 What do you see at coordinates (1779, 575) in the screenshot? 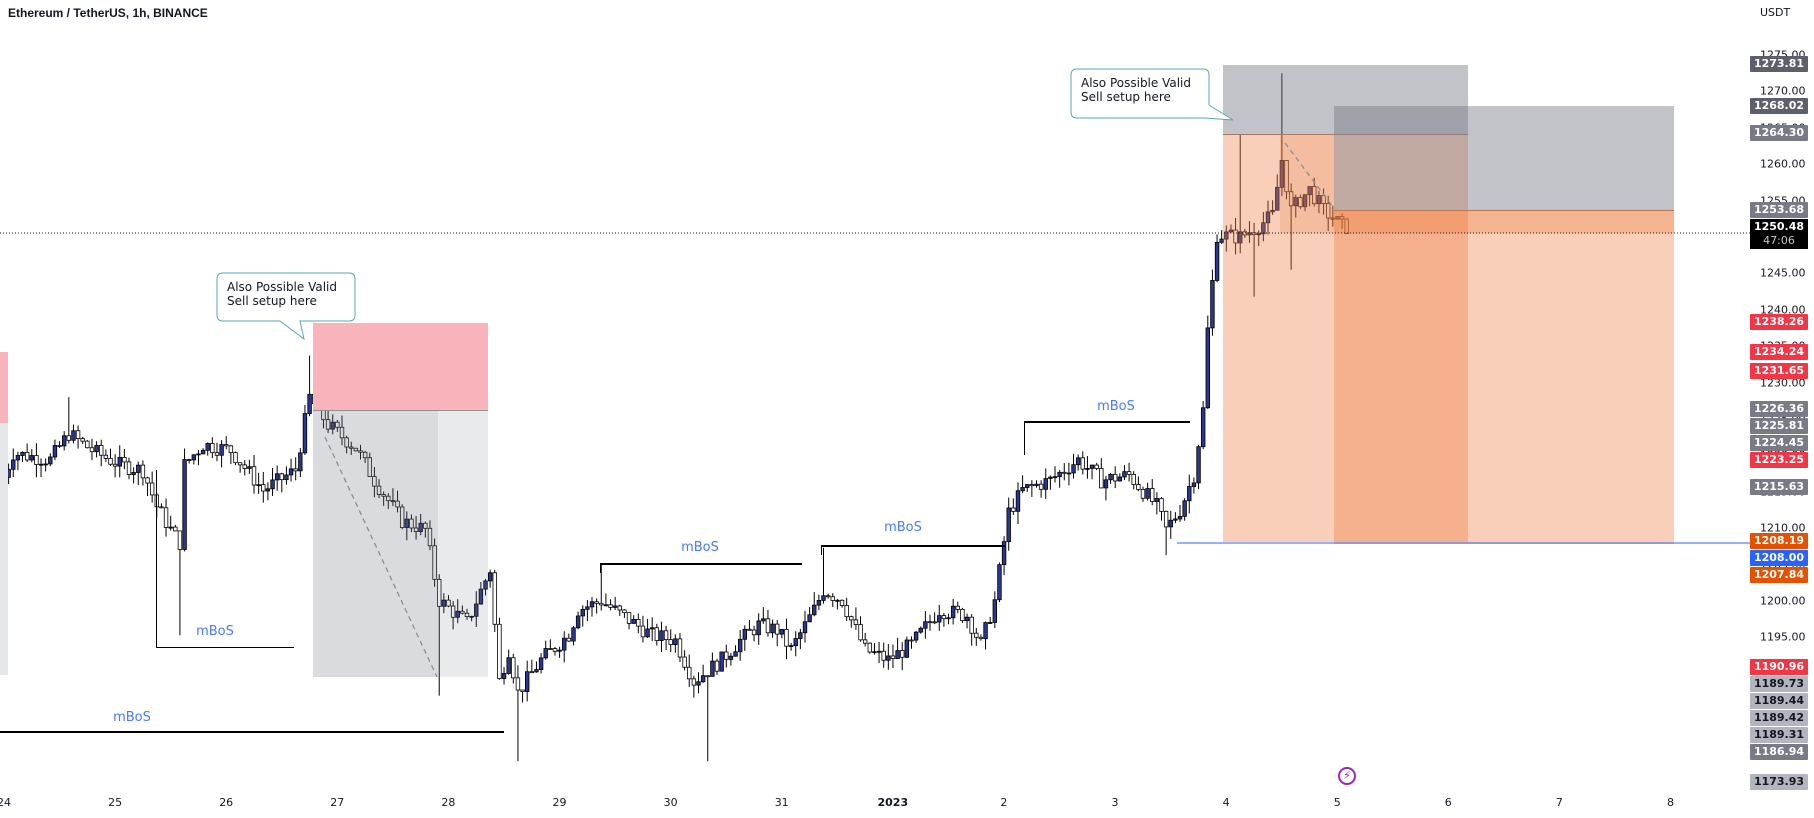
I see `price-tag: 1207.84` at bounding box center [1779, 575].